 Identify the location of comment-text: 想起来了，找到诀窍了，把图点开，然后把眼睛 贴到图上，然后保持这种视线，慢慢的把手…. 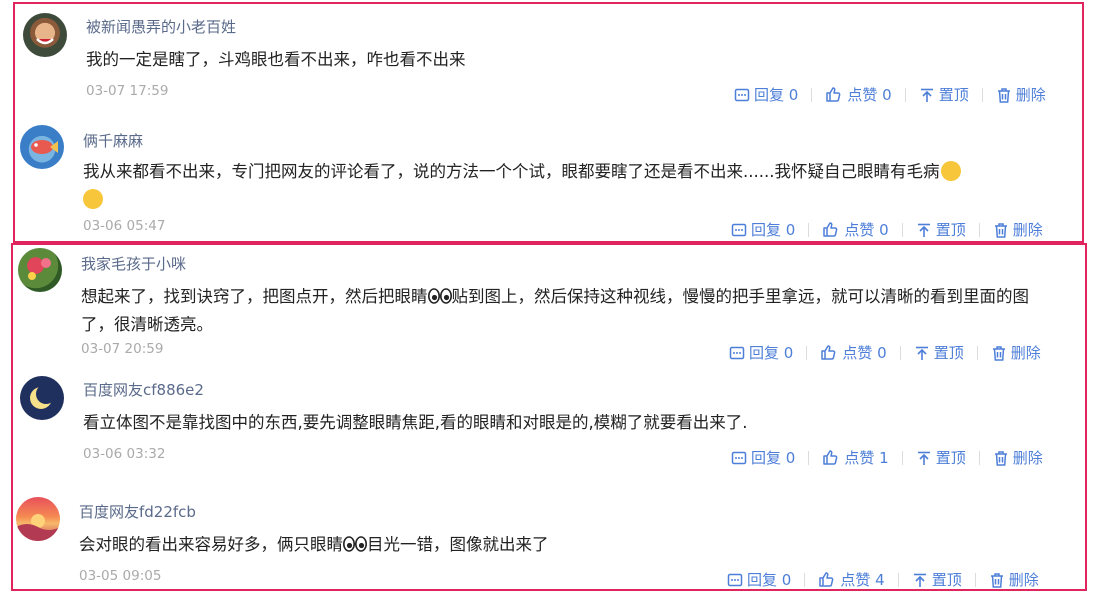
(571, 311).